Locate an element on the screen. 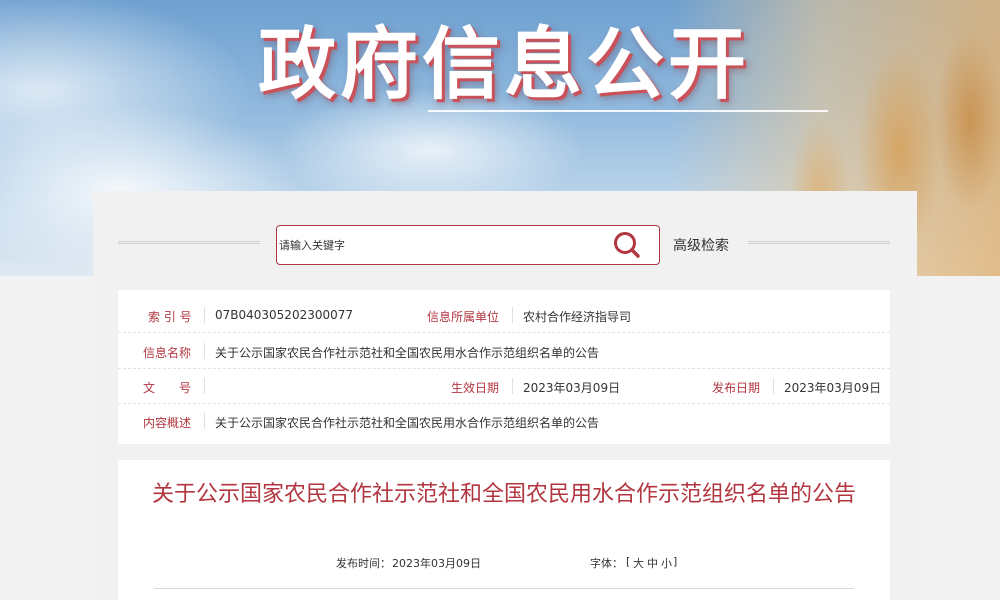 The height and width of the screenshot is (600, 1000). article-divider is located at coordinates (504, 588).